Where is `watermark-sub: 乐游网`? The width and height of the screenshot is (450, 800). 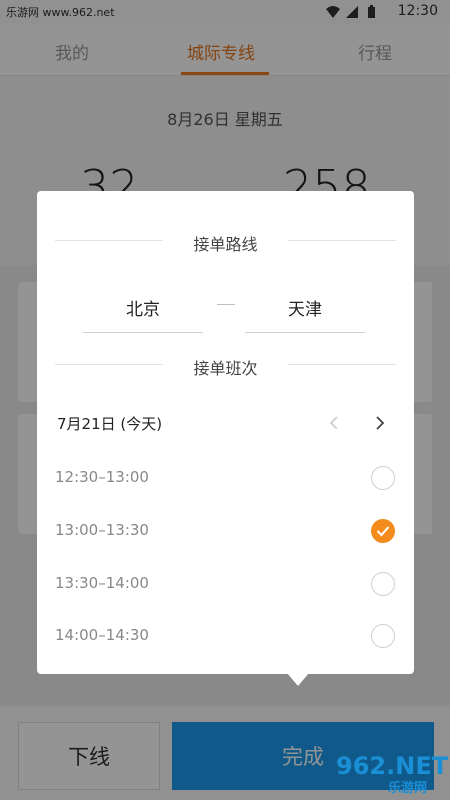 watermark-sub: 乐游网 is located at coordinates (408, 788).